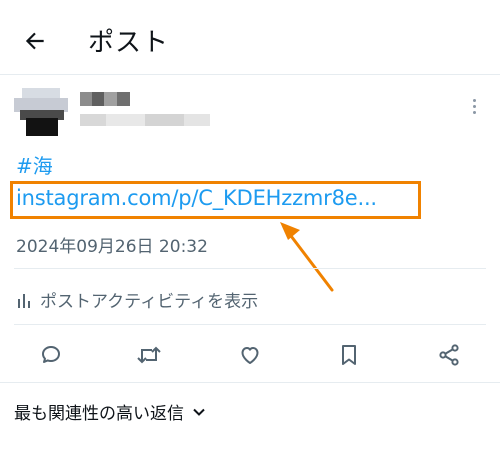 Image resolution: width=500 pixels, height=452 pixels. What do you see at coordinates (474, 110) in the screenshot?
I see `more-options-icon` at bounding box center [474, 110].